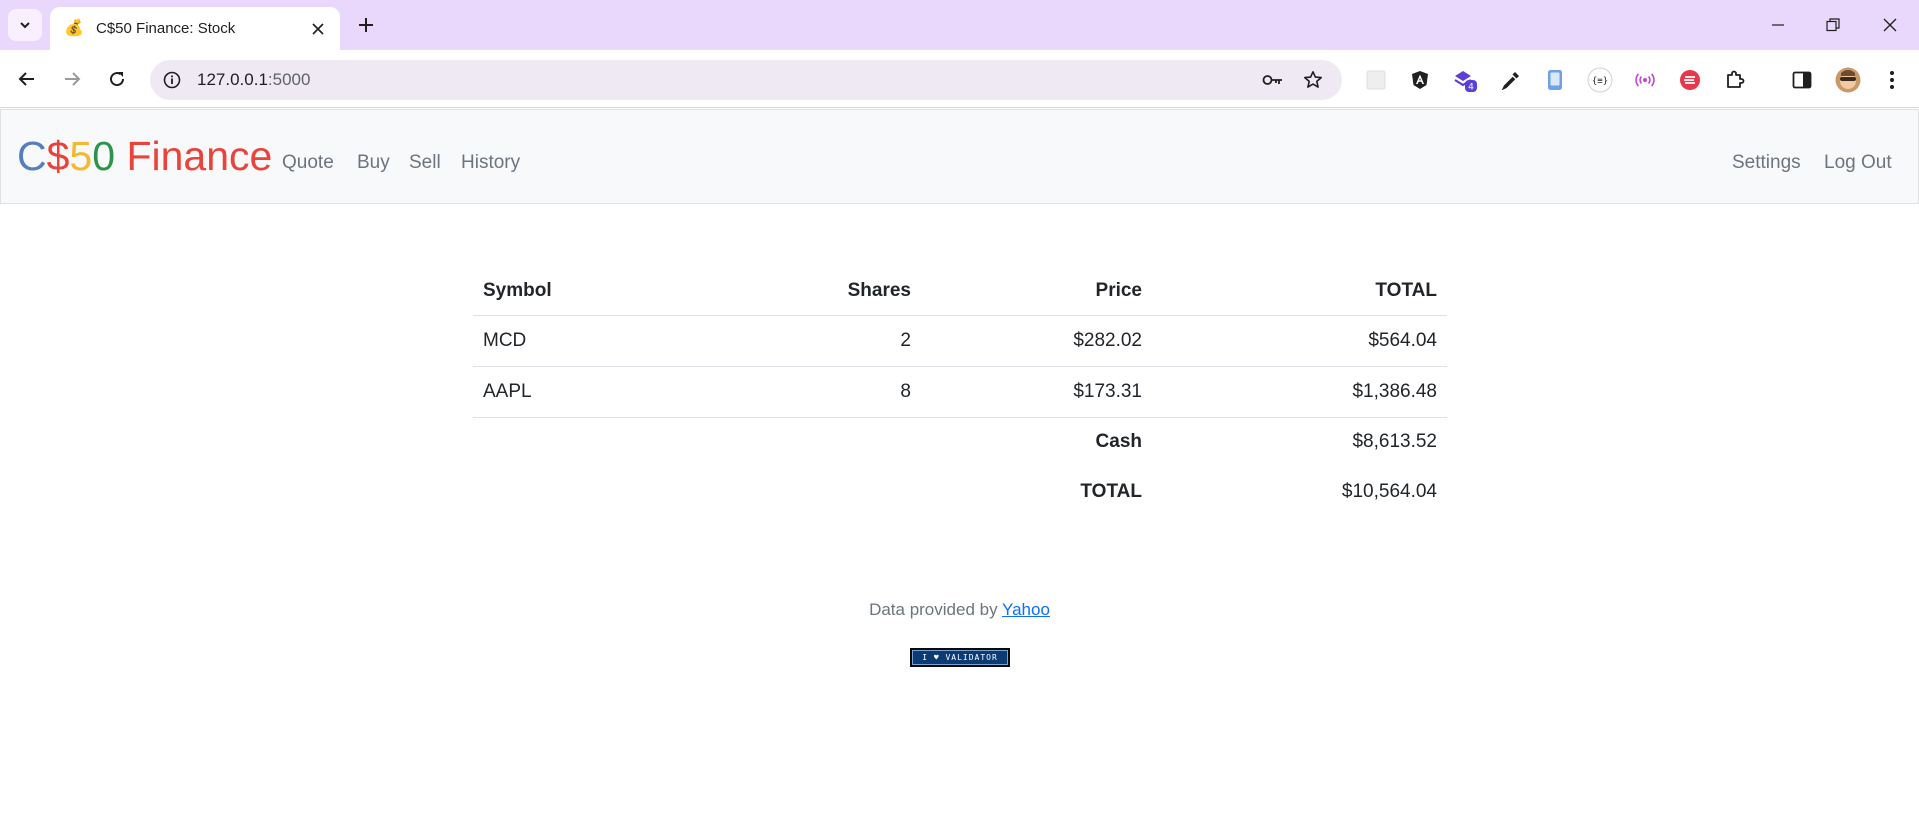  I want to click on extension-badge: 4, so click(1471, 88).